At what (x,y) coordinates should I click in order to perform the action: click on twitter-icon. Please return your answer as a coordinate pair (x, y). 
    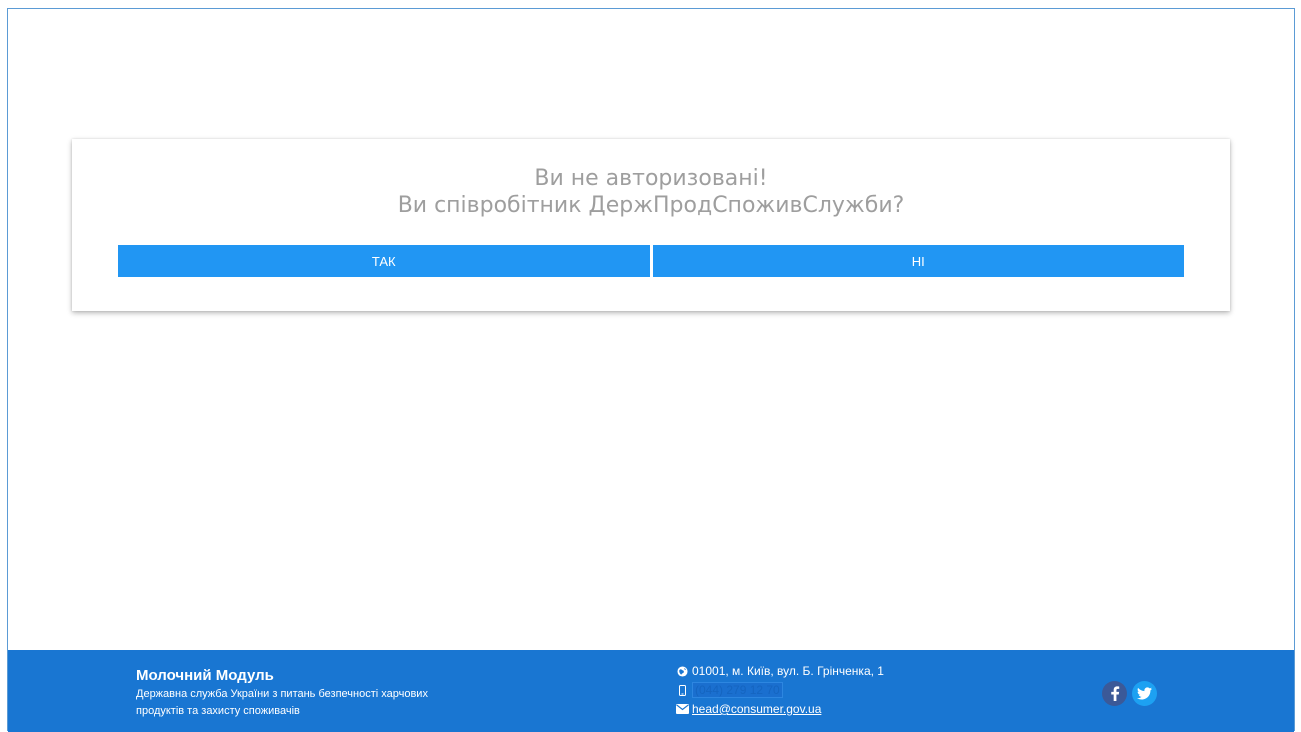
    Looking at the image, I should click on (1144, 693).